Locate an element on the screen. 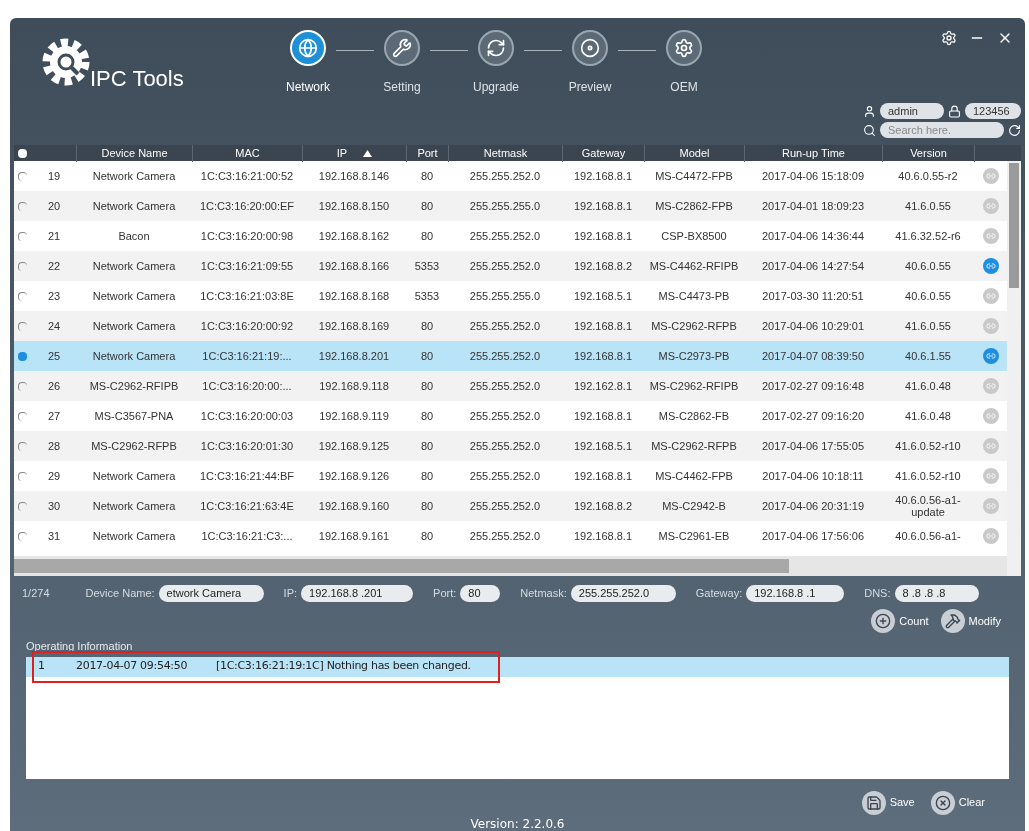  search-field: Search here. is located at coordinates (942, 130).